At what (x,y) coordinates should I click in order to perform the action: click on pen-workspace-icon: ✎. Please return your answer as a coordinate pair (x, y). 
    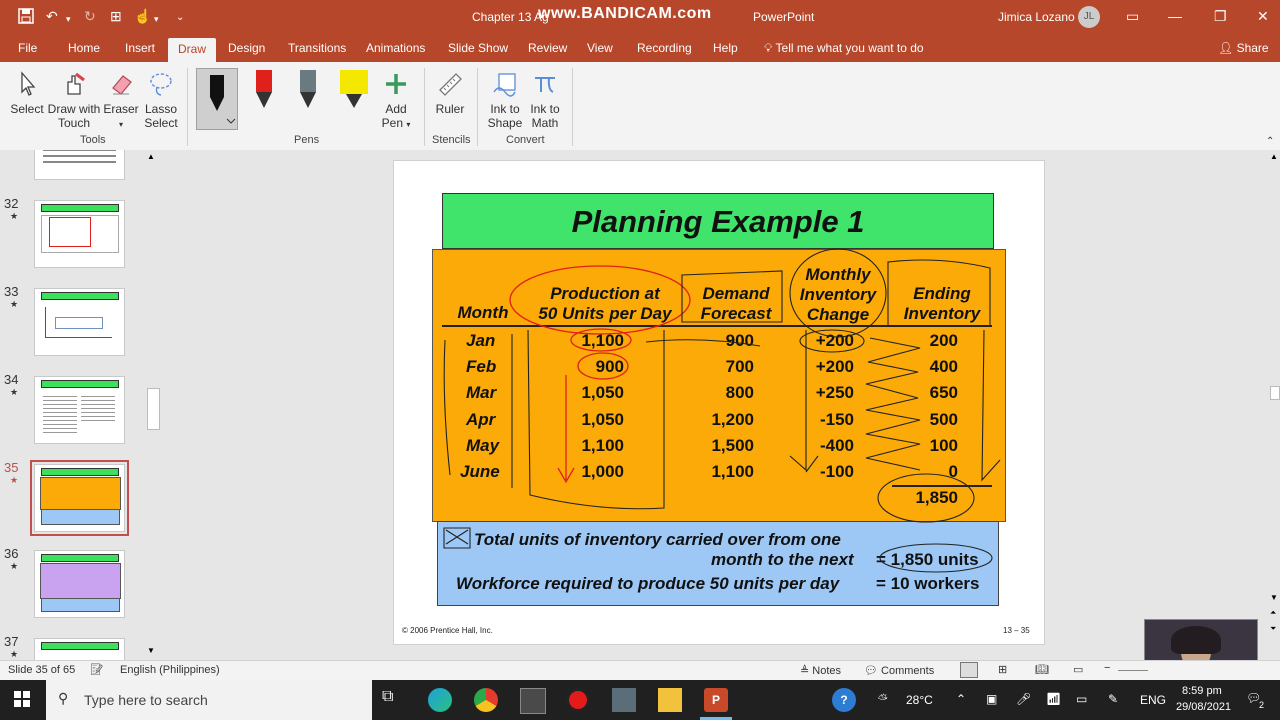
    Looking at the image, I should click on (1113, 699).